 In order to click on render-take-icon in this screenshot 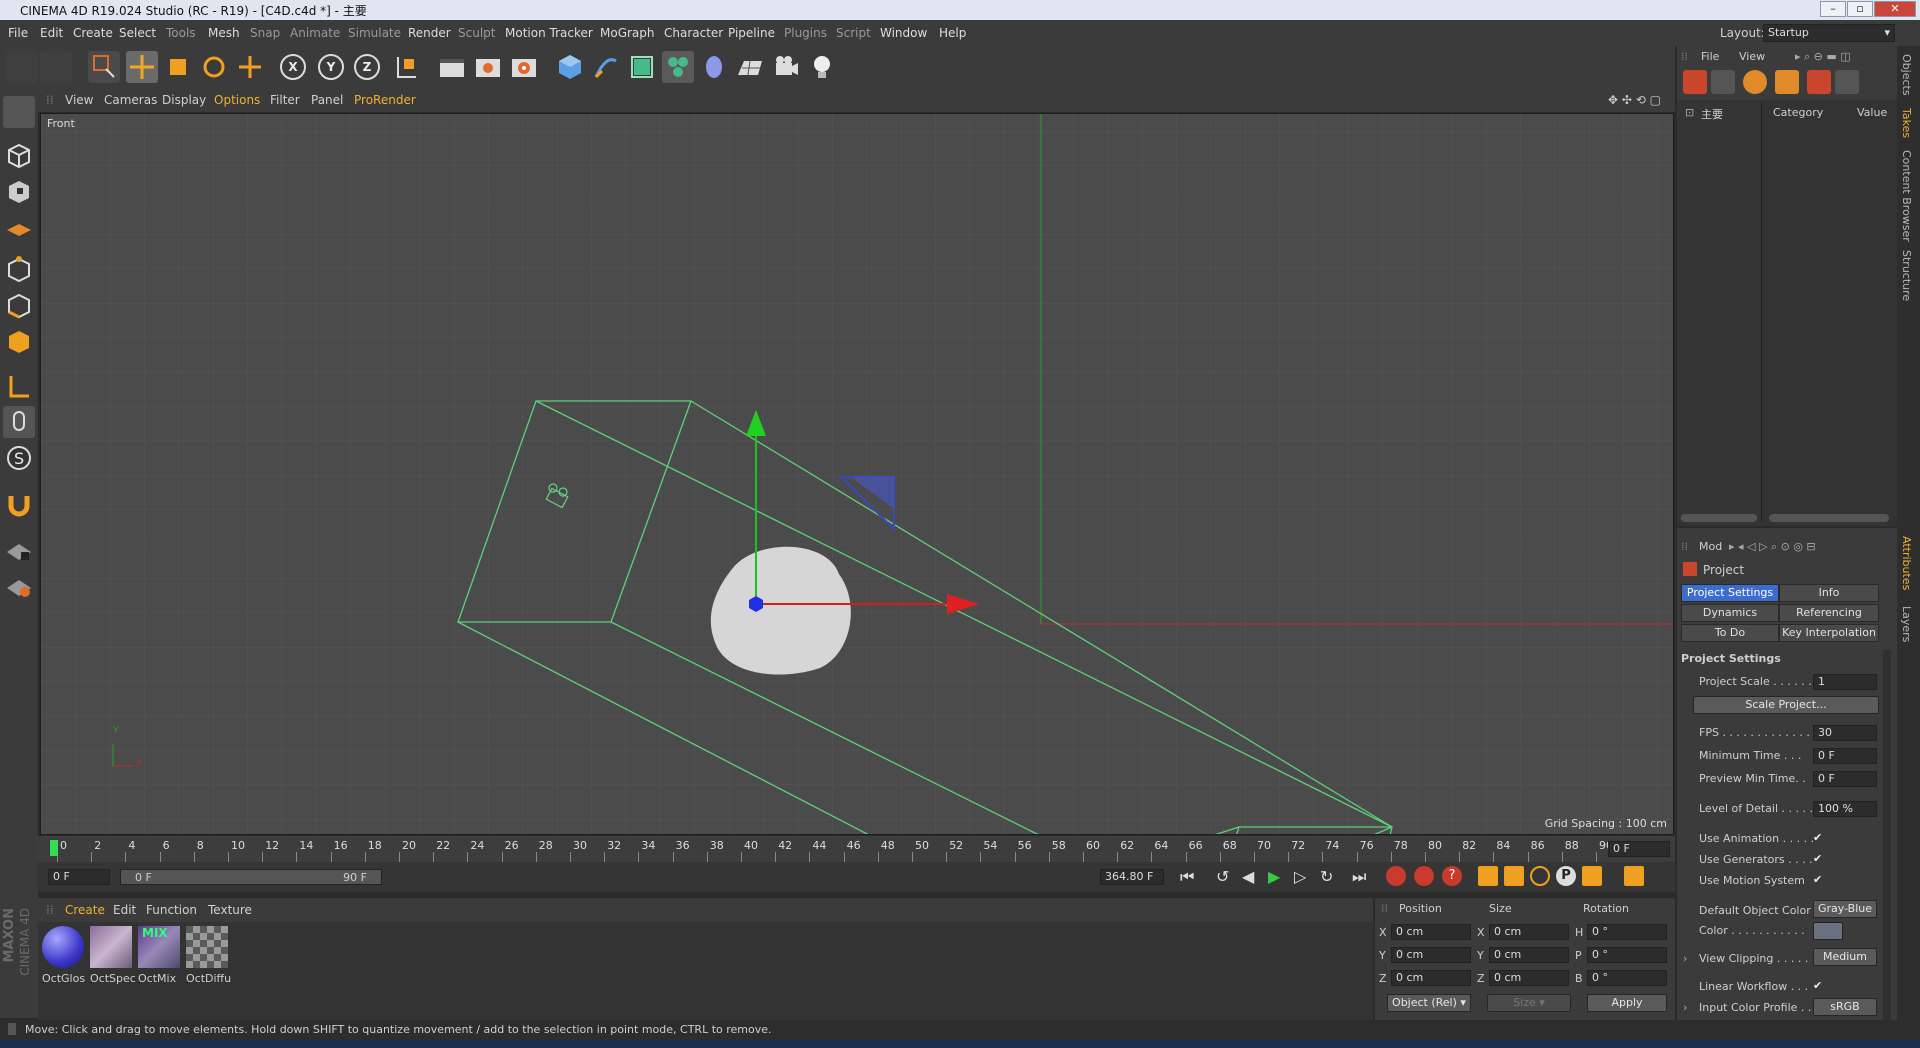, I will do `click(1819, 82)`.